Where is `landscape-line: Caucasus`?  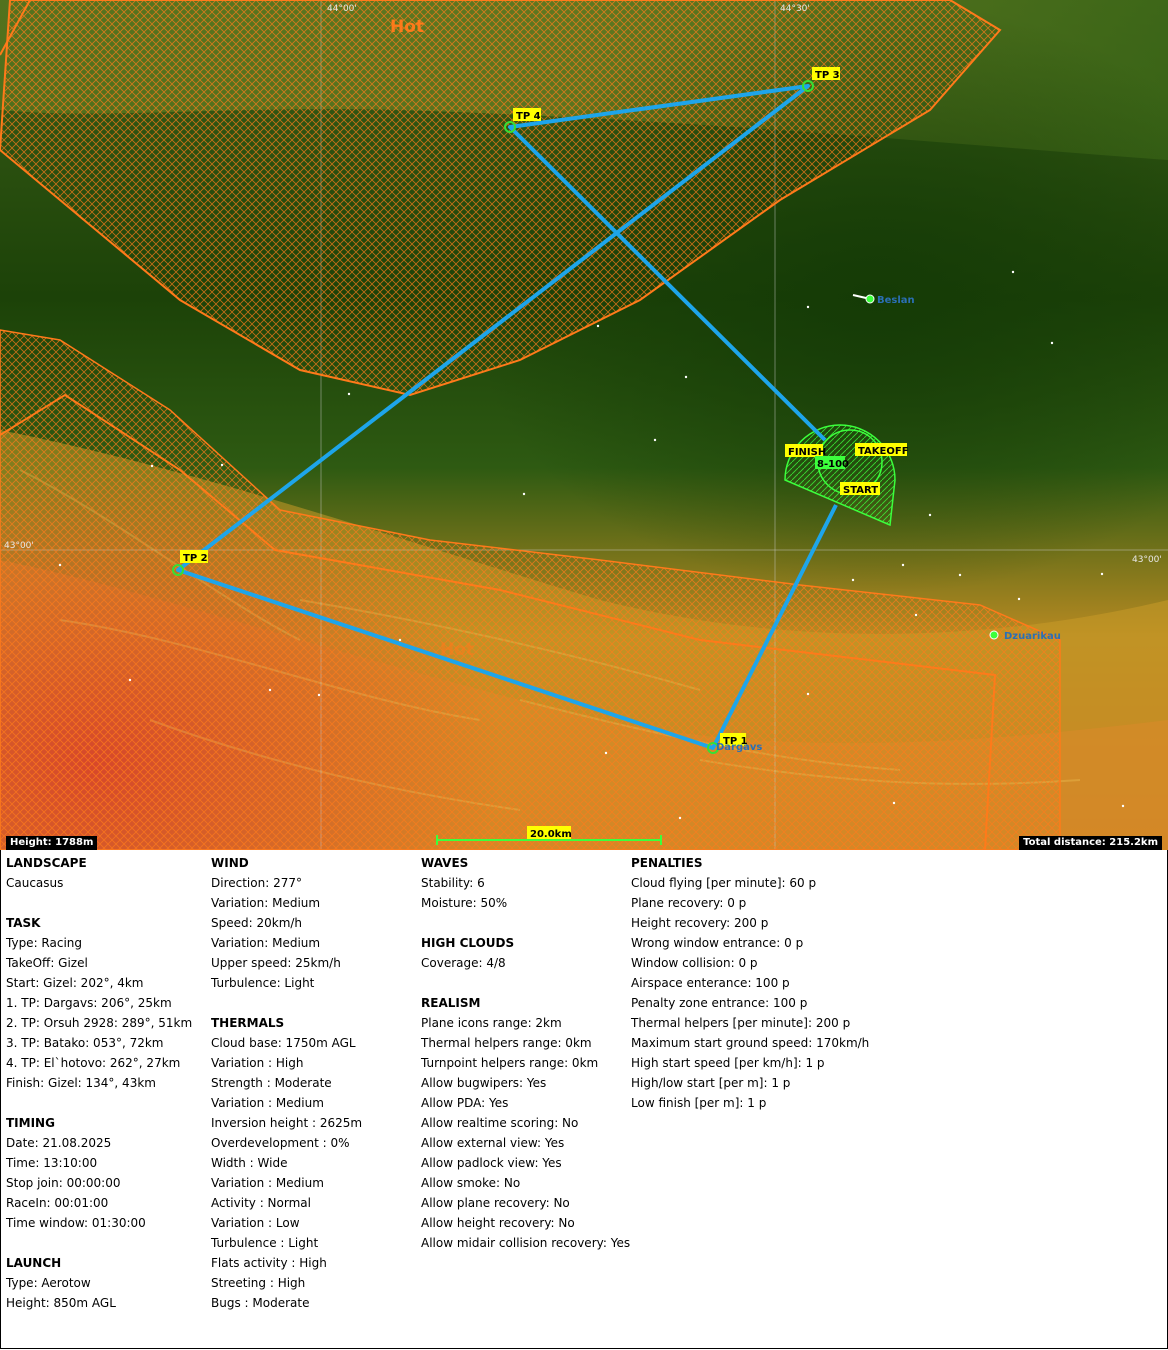 landscape-line: Caucasus is located at coordinates (35, 883).